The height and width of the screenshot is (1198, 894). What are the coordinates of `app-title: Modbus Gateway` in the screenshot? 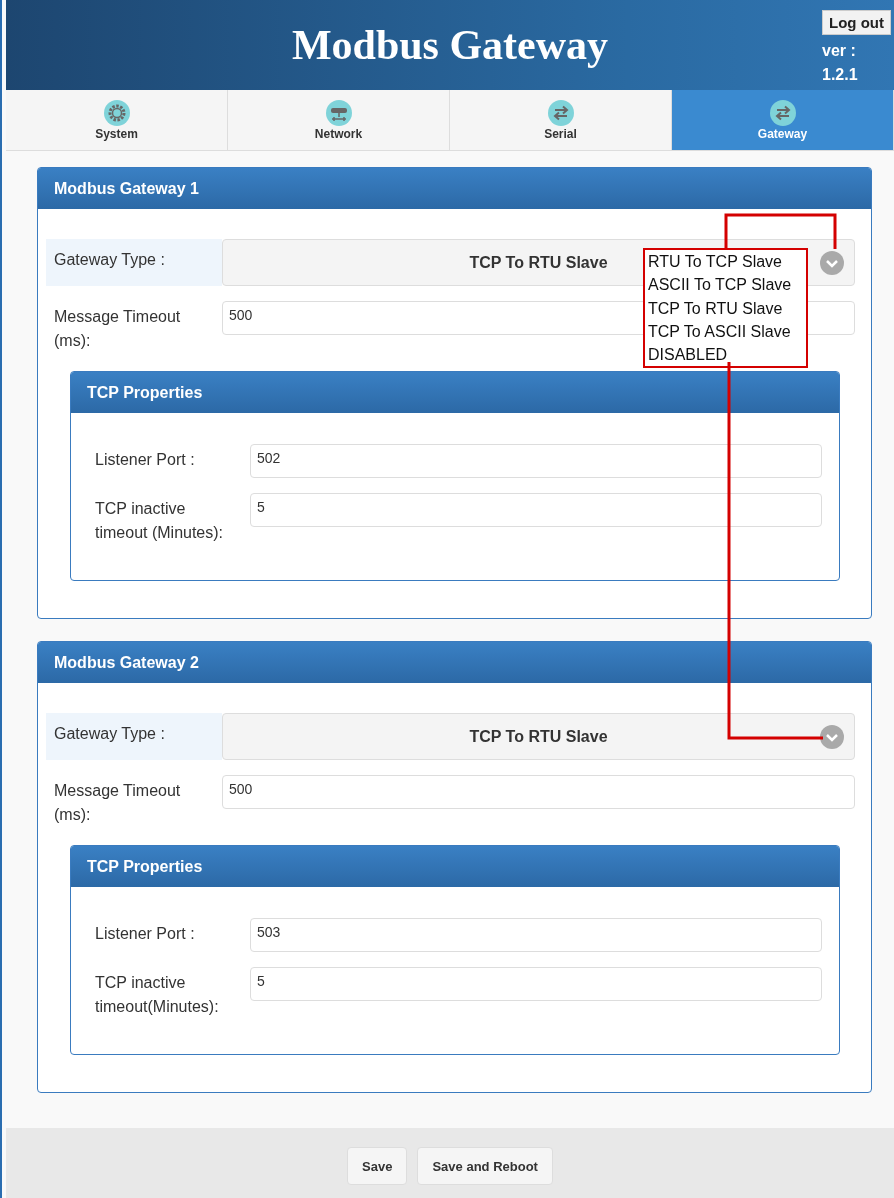 It's located at (450, 45).